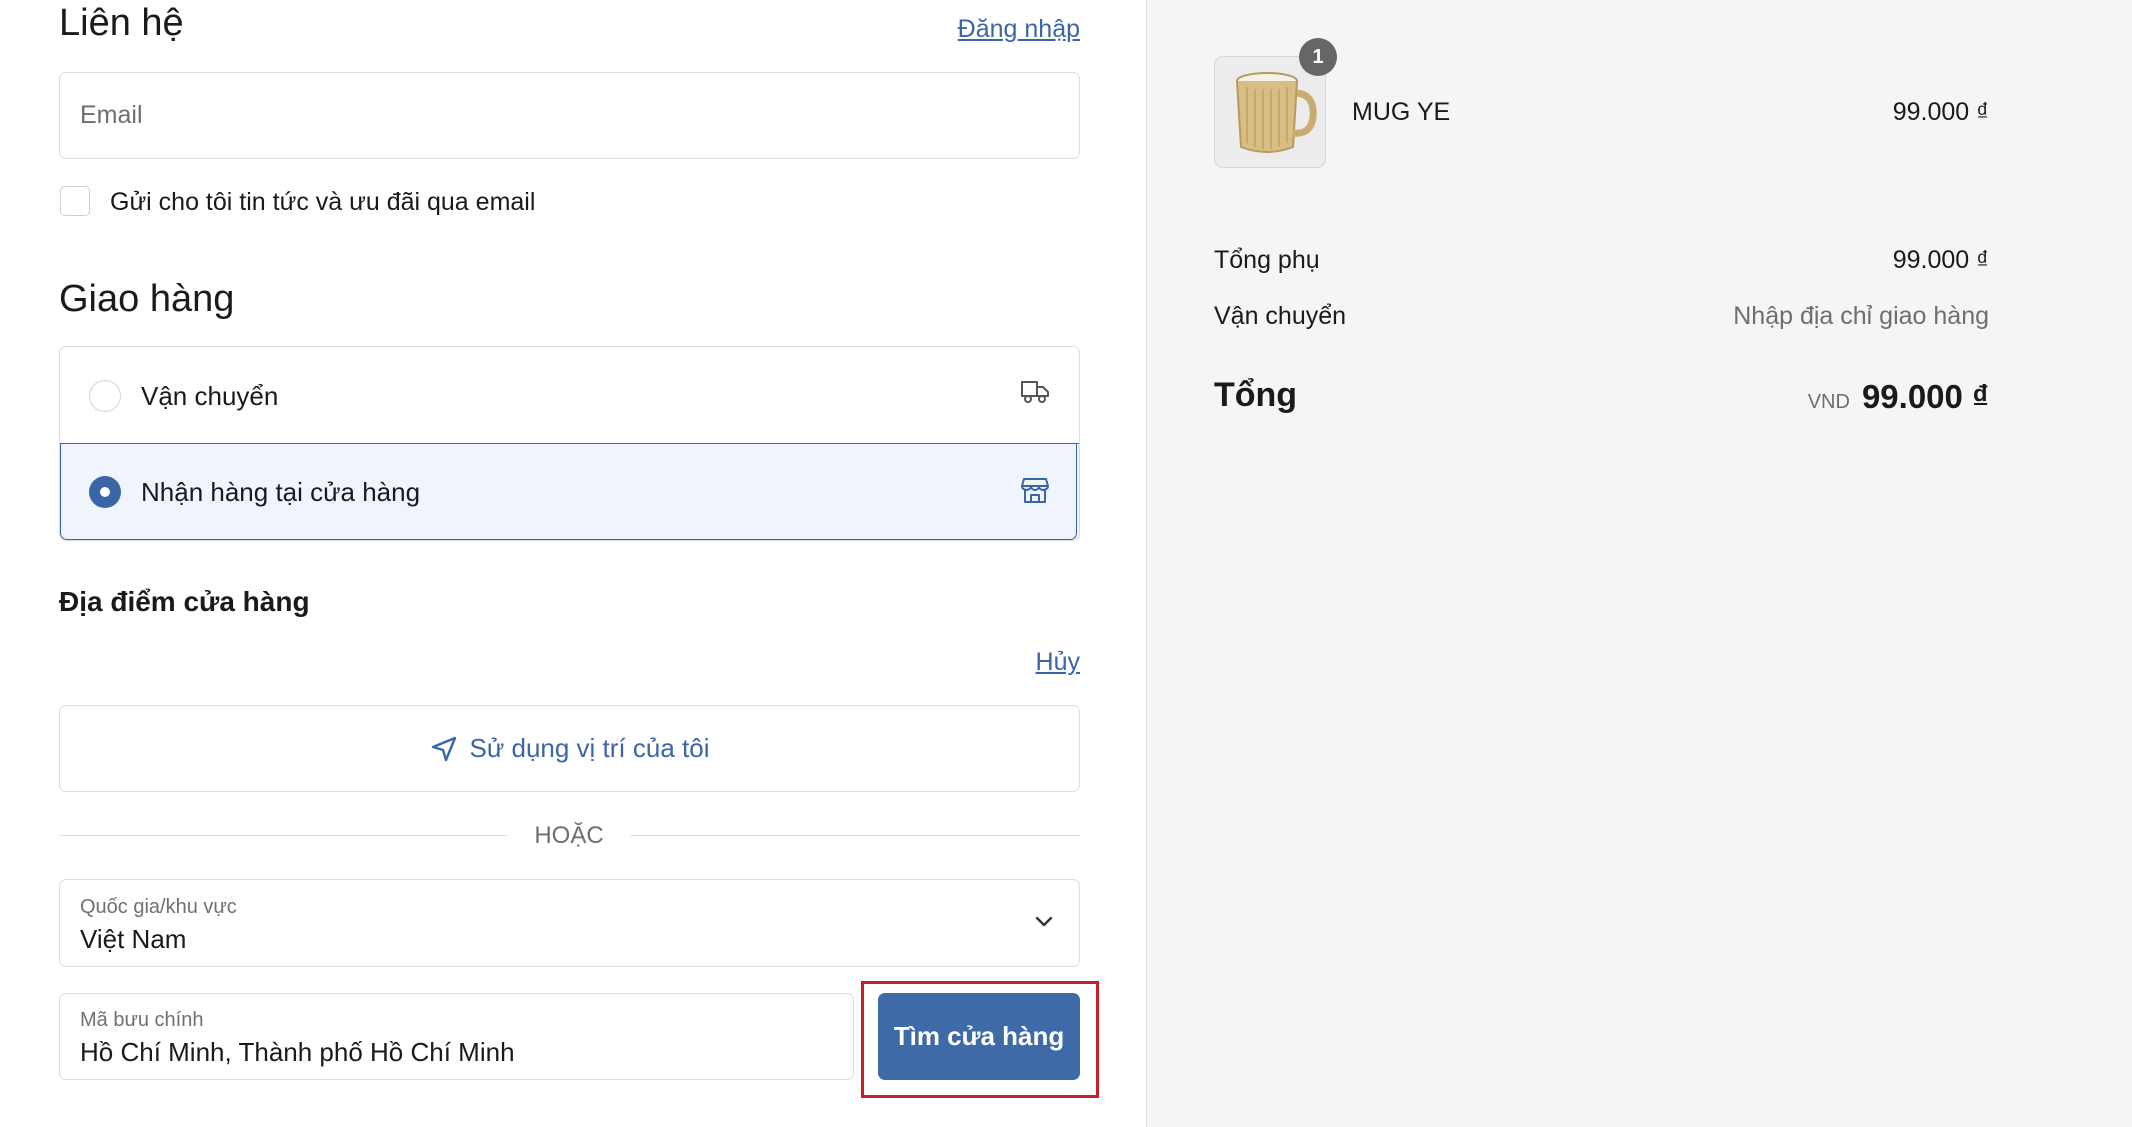 Image resolution: width=2132 pixels, height=1127 pixels. What do you see at coordinates (323, 202) in the screenshot?
I see `newsletter-label: Gửi cho tôi tin tức và ưu đãi qua email` at bounding box center [323, 202].